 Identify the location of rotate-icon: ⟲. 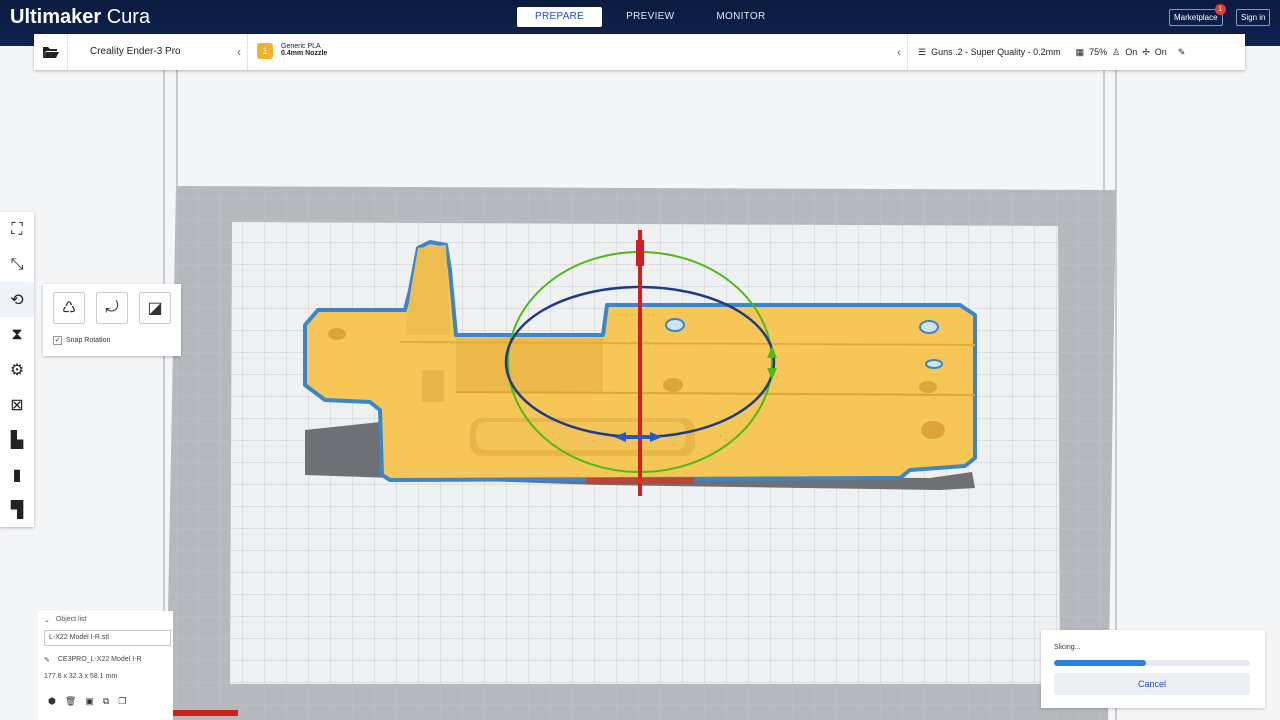
(17, 300).